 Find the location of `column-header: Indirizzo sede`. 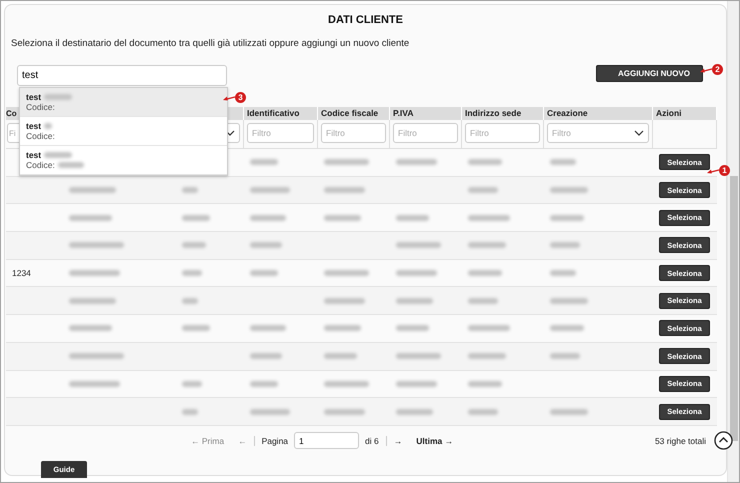

column-header: Indirizzo sede is located at coordinates (493, 113).